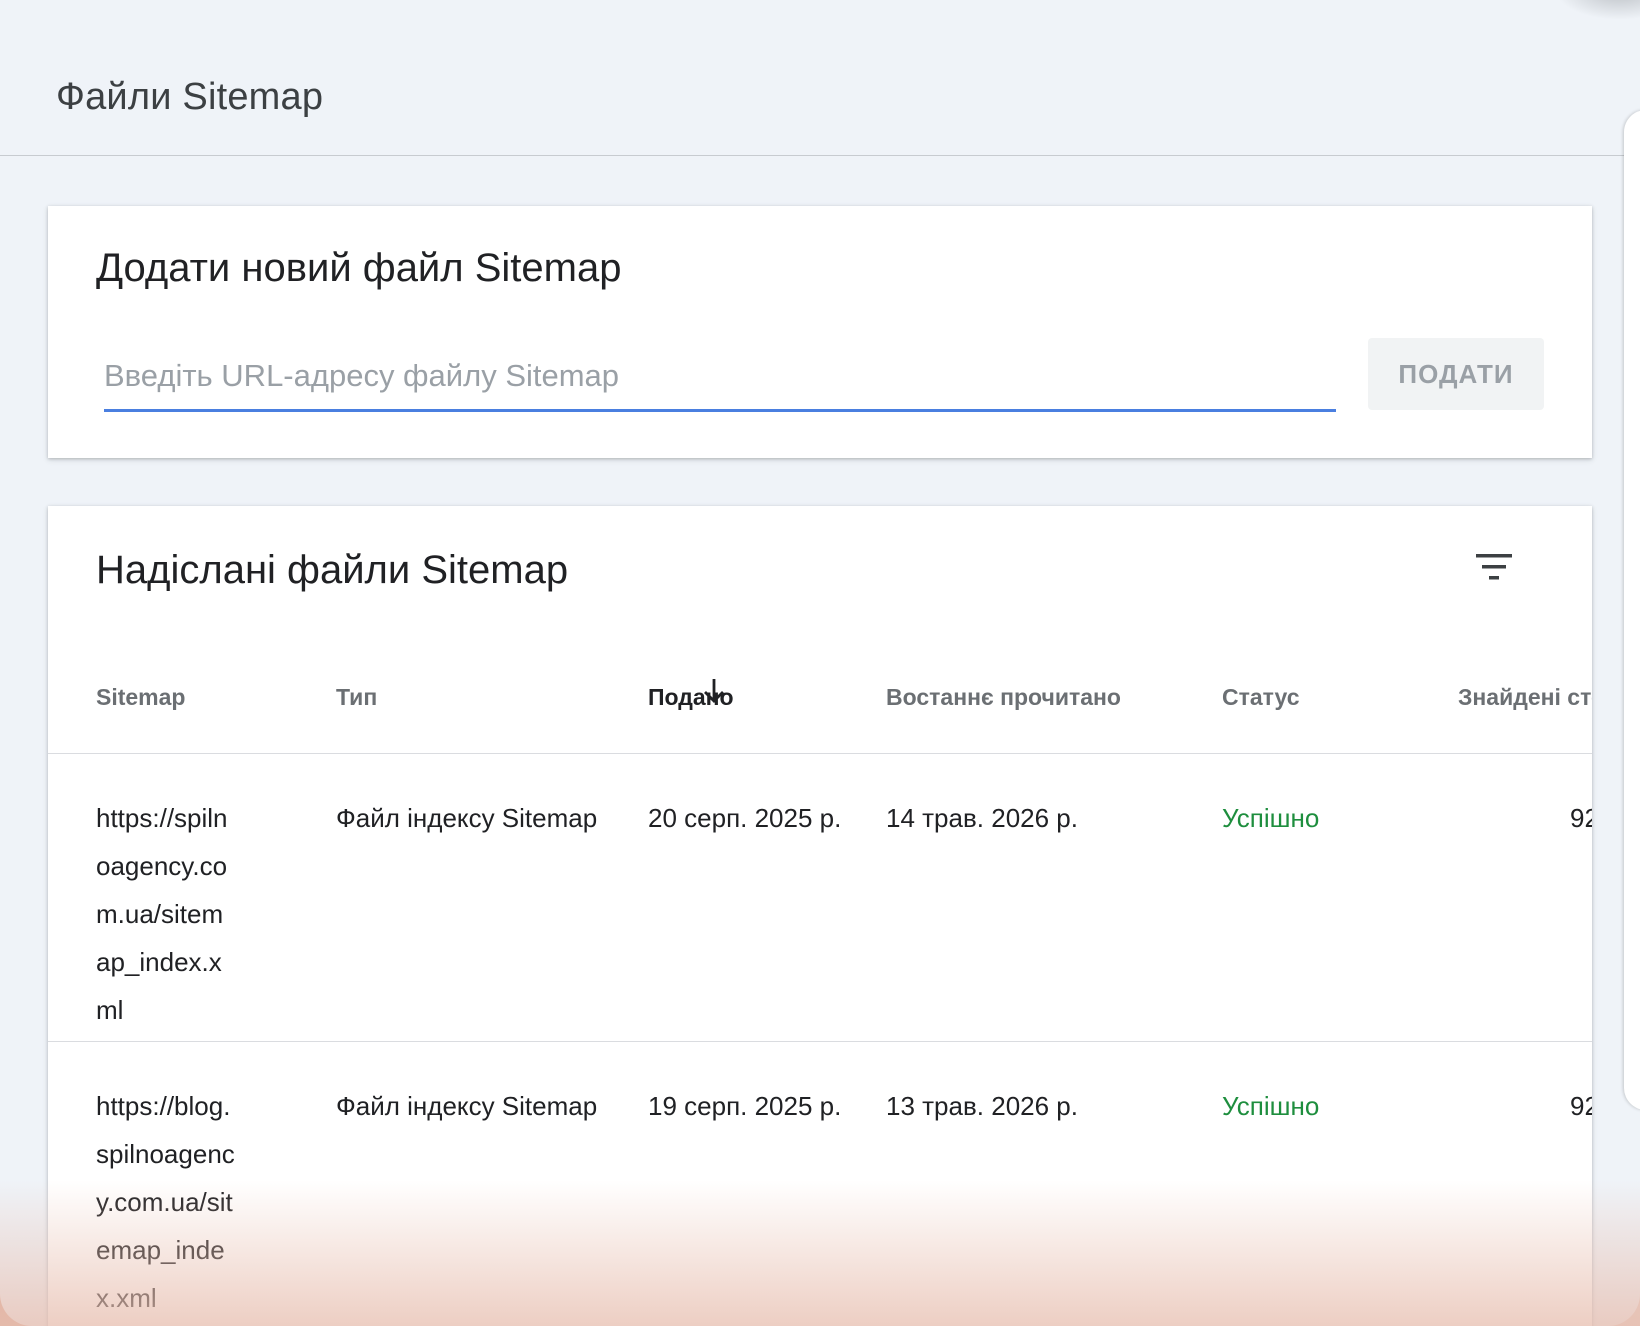  What do you see at coordinates (812, 78) in the screenshot?
I see `page-header: Файли Sitemap` at bounding box center [812, 78].